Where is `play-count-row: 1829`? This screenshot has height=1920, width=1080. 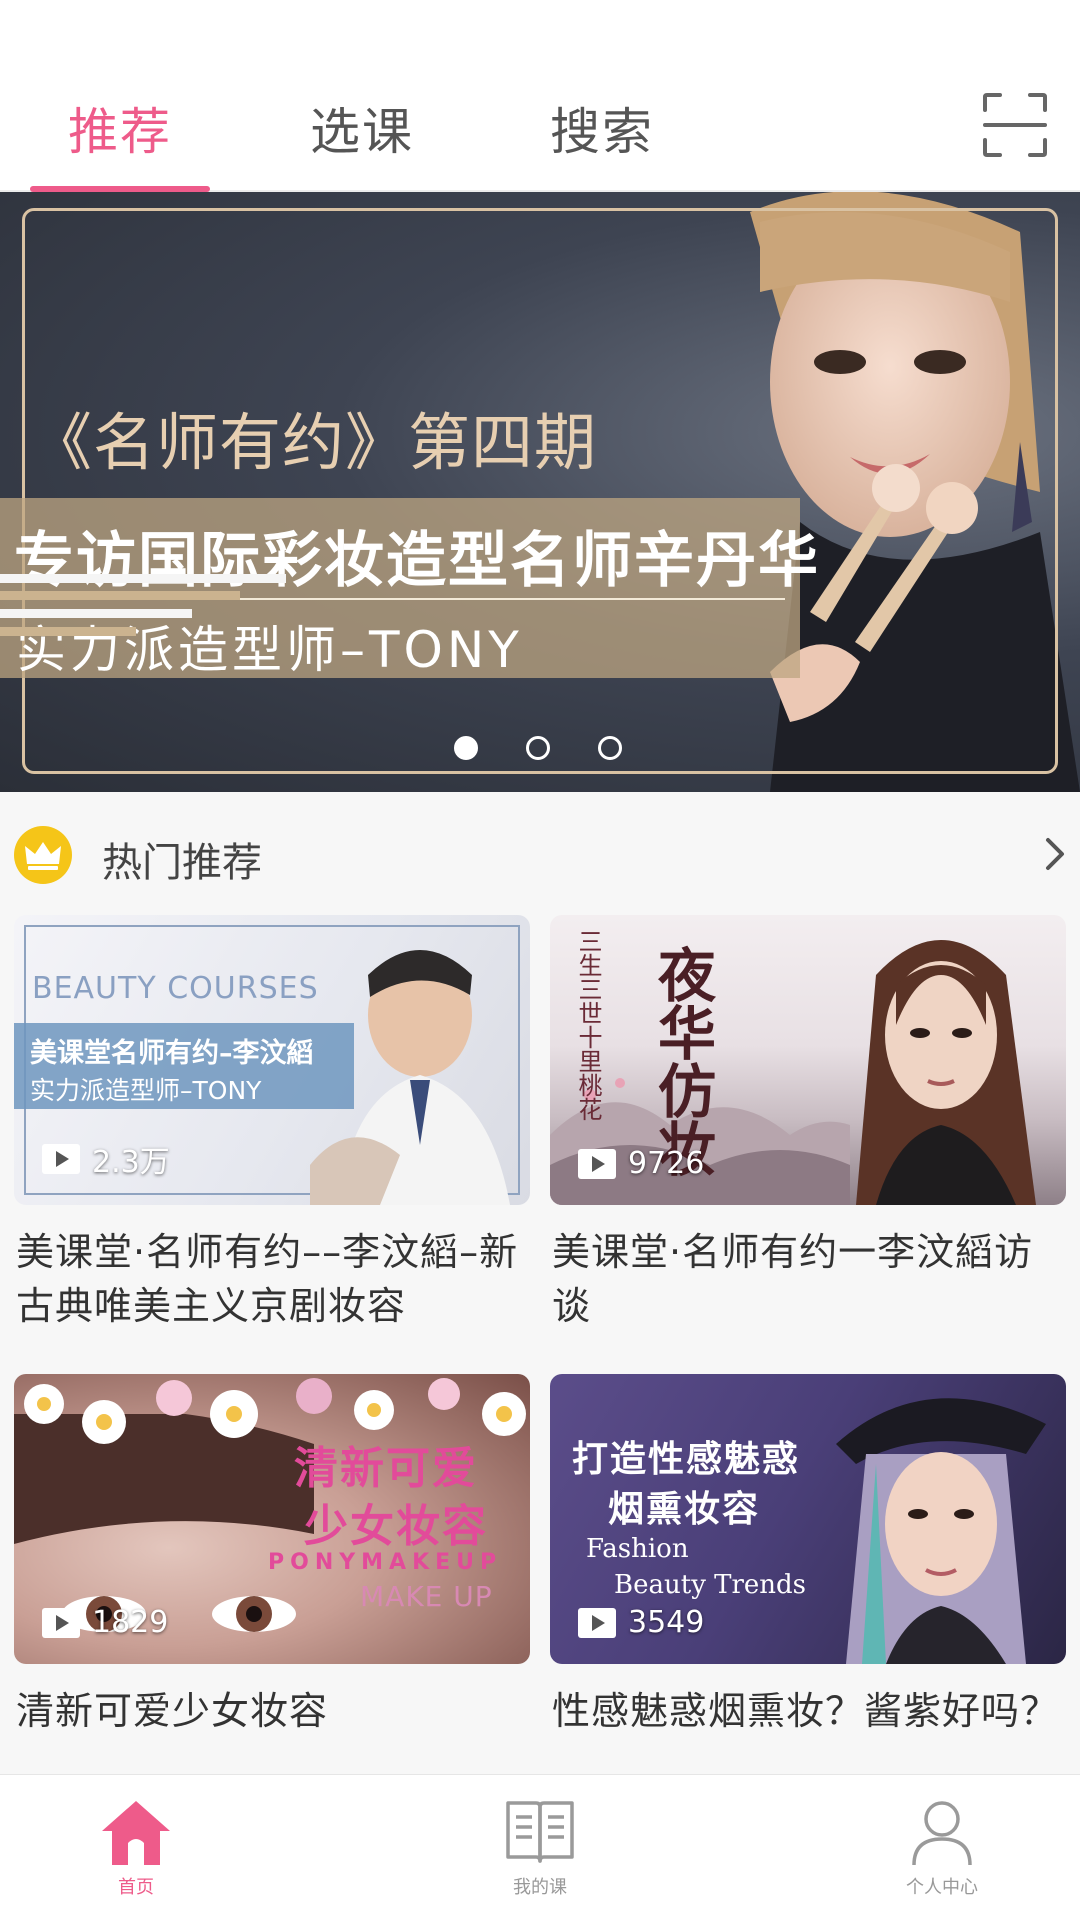
play-count-row: 1829 is located at coordinates (105, 1622).